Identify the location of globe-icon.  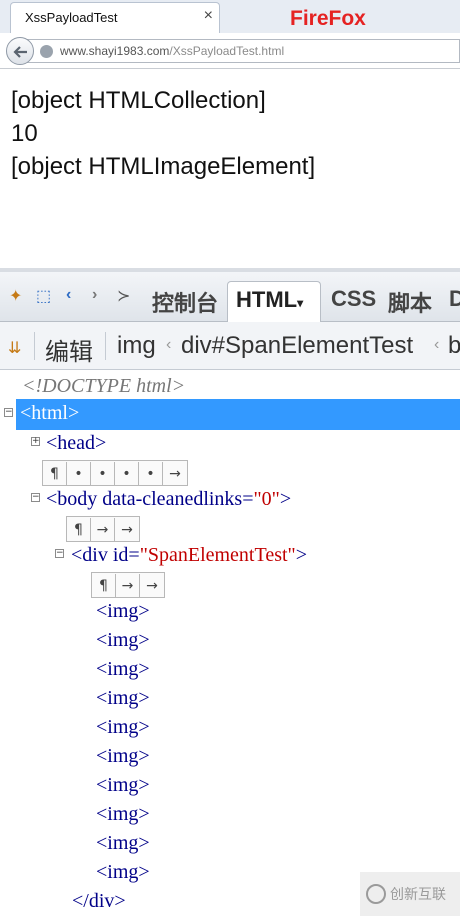
(46, 51).